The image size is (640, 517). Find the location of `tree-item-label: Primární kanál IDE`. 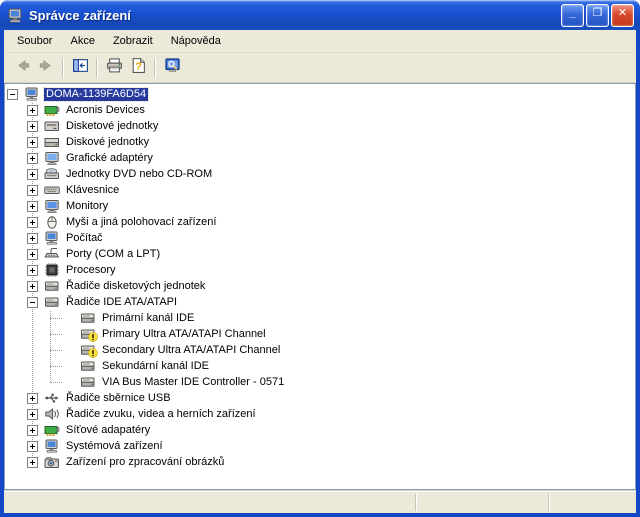

tree-item-label: Primární kanál IDE is located at coordinates (148, 318).